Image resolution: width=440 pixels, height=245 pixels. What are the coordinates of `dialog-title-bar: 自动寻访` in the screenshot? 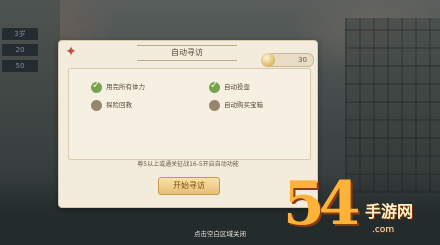 It's located at (187, 53).